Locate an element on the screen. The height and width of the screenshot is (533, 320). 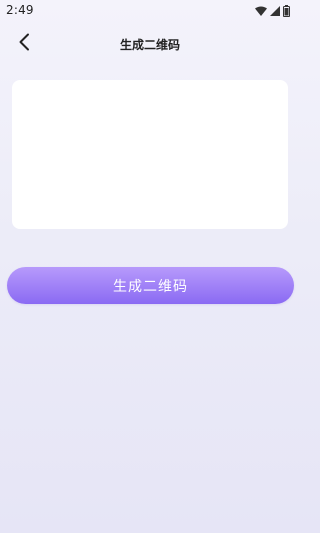
battery-icon is located at coordinates (286, 11).